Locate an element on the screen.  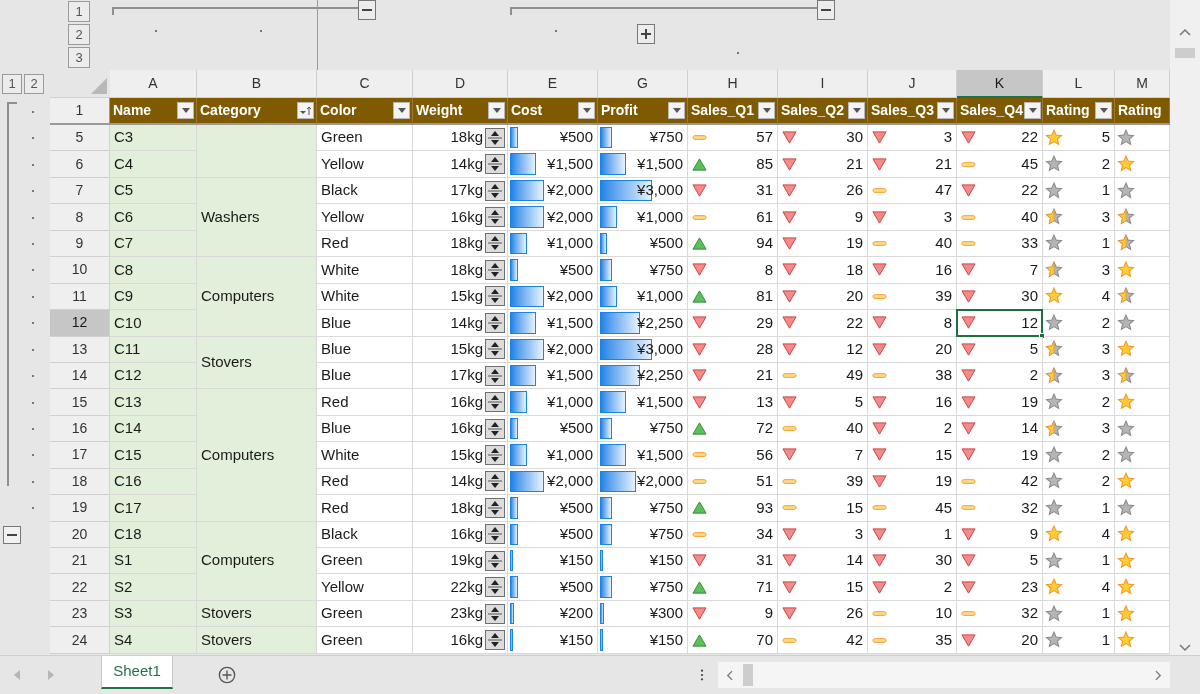
row-header: 22 is located at coordinates (80, 587).